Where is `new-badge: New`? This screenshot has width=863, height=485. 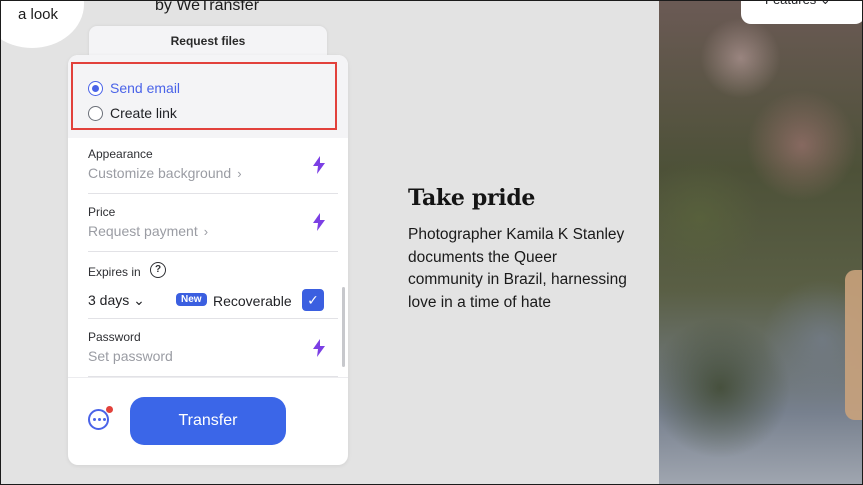
new-badge: New is located at coordinates (191, 299).